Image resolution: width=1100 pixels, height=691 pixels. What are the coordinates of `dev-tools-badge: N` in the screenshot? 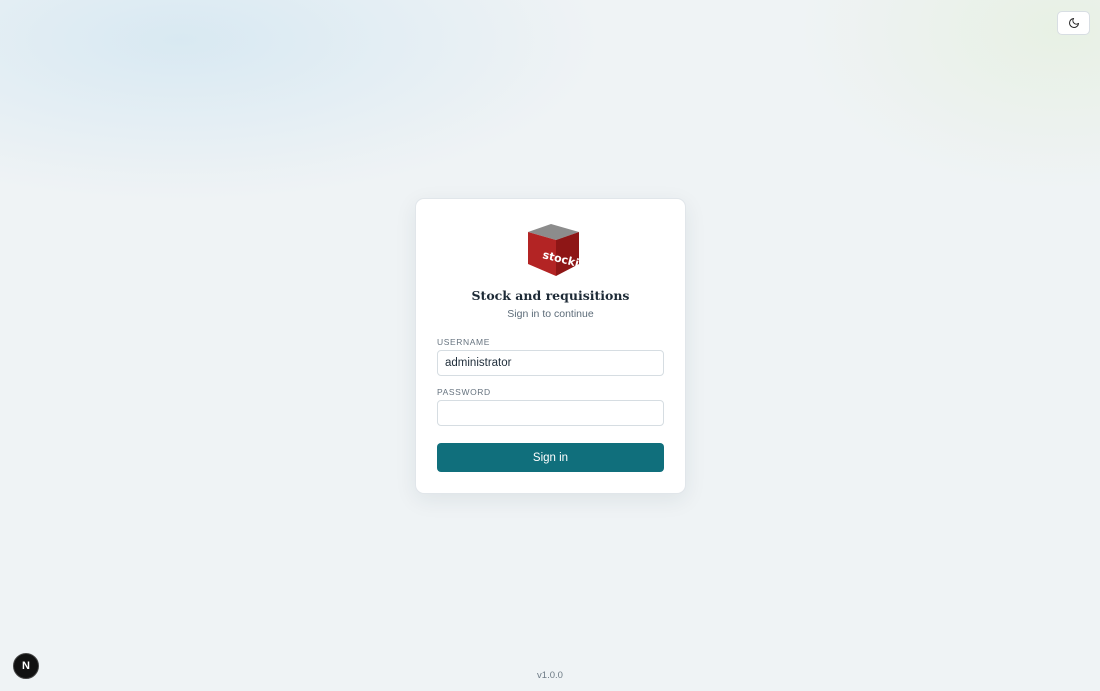 It's located at (26, 666).